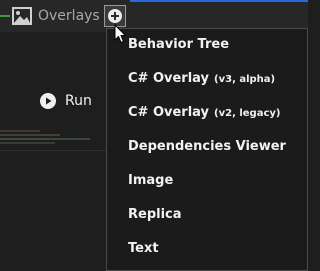 The height and width of the screenshot is (271, 320). I want to click on plus-circle-icon, so click(115, 16).